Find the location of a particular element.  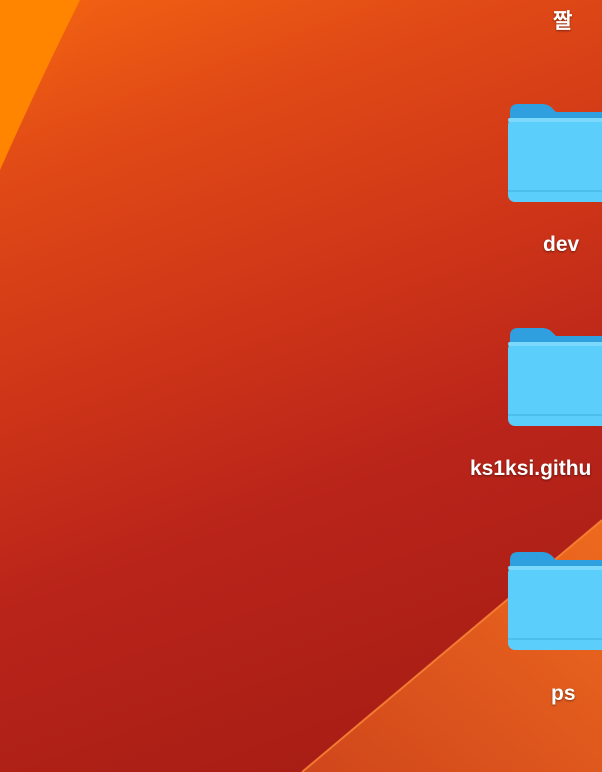

desktop-item-label-ks1ksi-github: ks1ksi.githu is located at coordinates (530, 469).